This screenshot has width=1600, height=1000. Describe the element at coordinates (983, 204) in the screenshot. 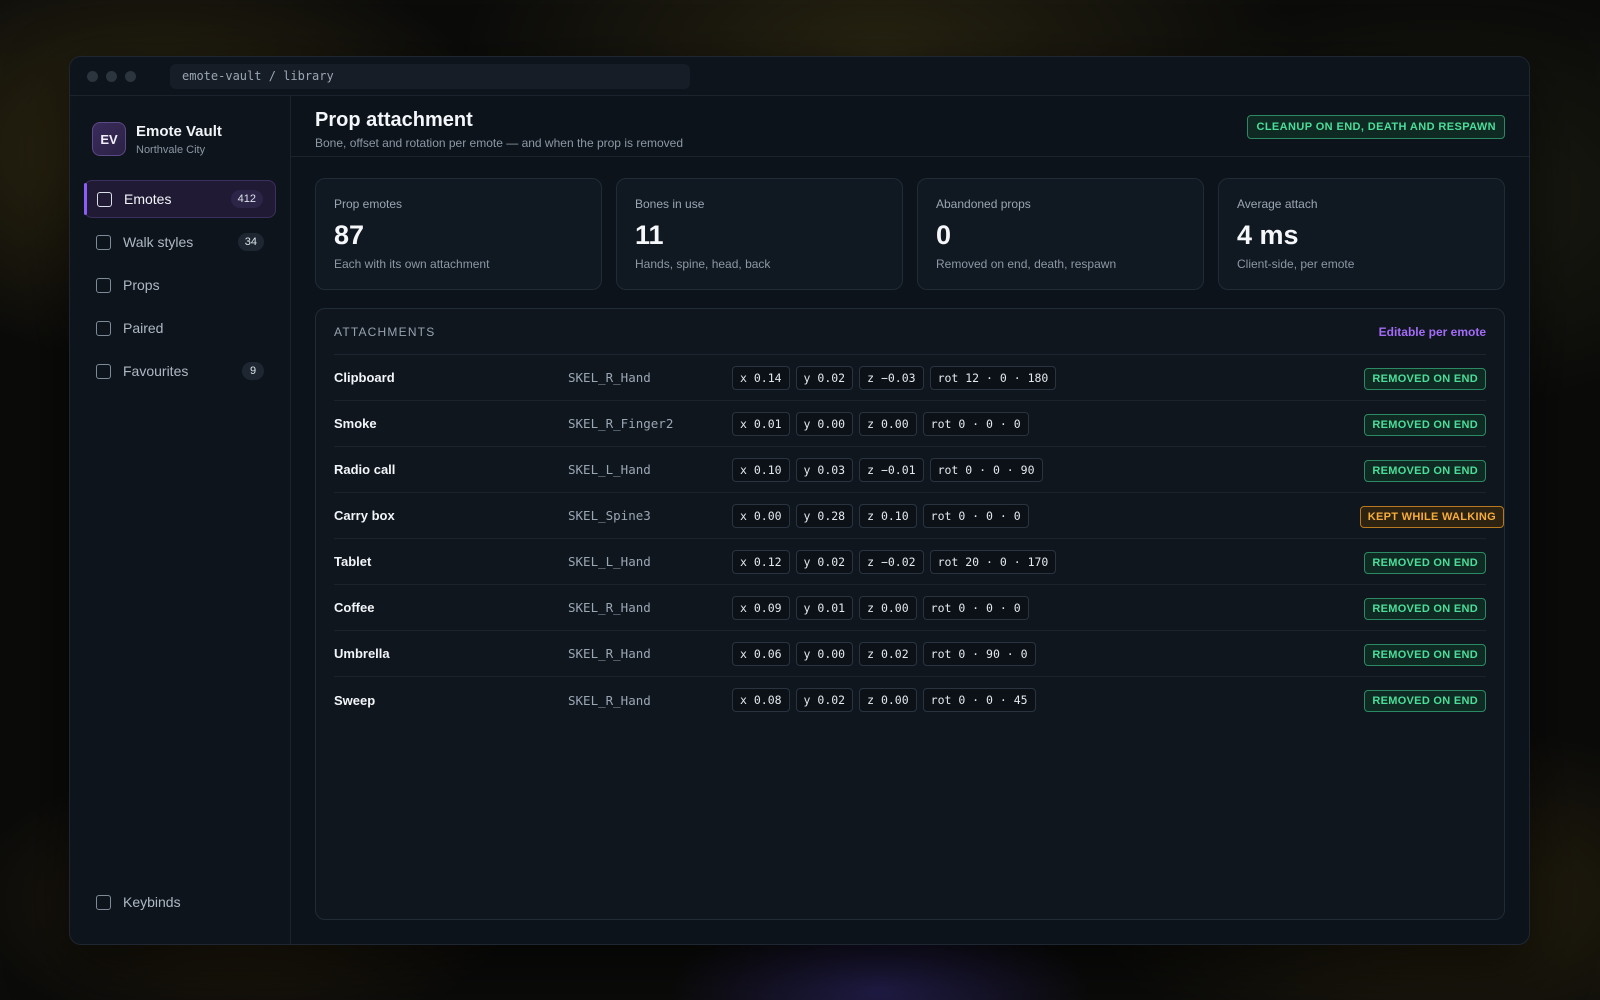

I see `stat-label: Abandoned props` at that location.